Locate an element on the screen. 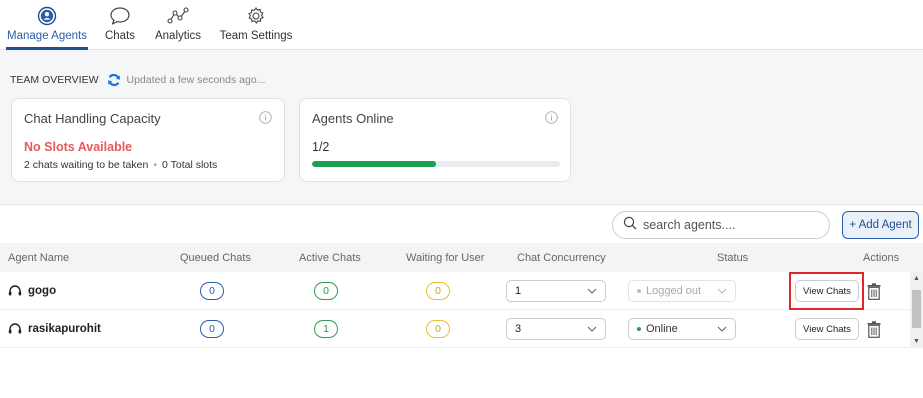 The height and width of the screenshot is (398, 923). table-row: rasikapurohit 0 1 0 3 Online View Chats is located at coordinates (455, 329).